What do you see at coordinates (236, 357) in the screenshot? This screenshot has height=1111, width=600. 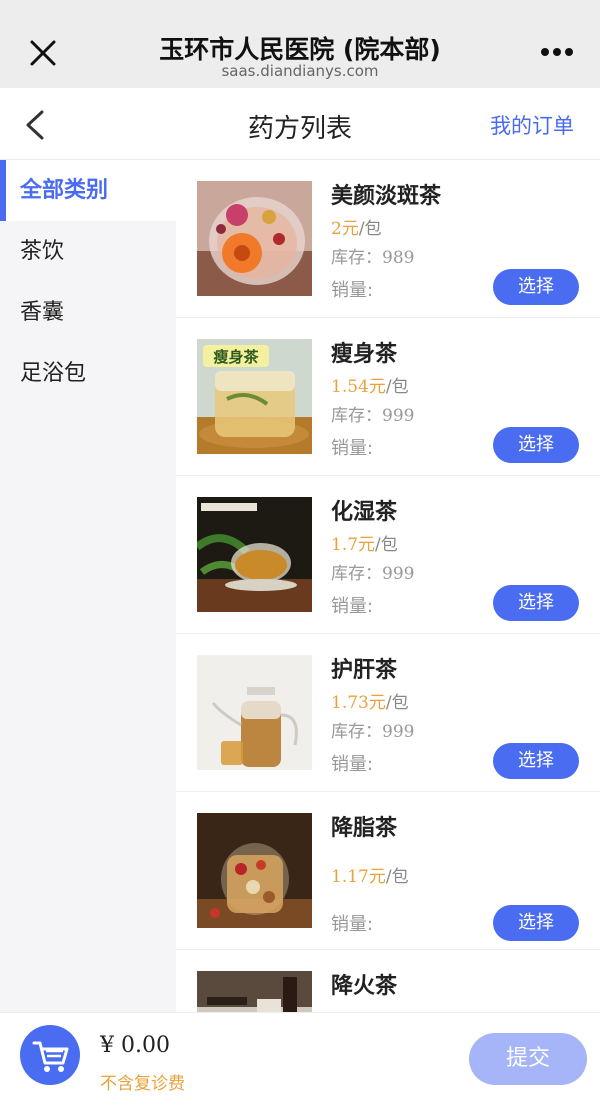 I see `thumb-caption: 瘦身茶` at bounding box center [236, 357].